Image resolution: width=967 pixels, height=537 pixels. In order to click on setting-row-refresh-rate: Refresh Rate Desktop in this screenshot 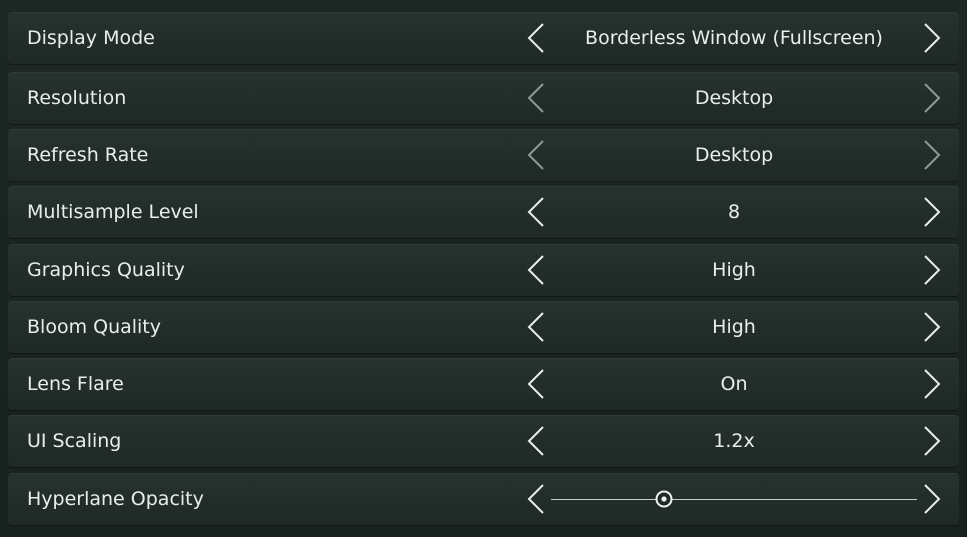, I will do `click(483, 155)`.